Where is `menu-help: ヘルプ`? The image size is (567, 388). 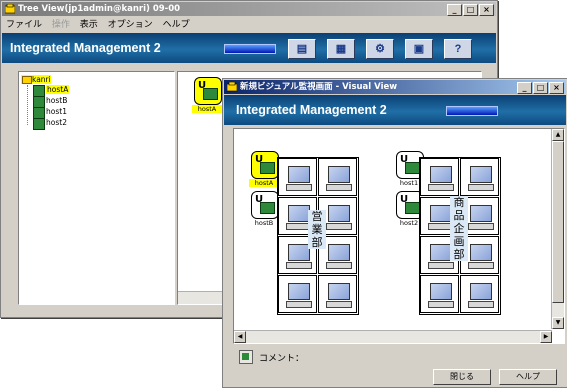
menu-help: ヘルプ is located at coordinates (176, 25).